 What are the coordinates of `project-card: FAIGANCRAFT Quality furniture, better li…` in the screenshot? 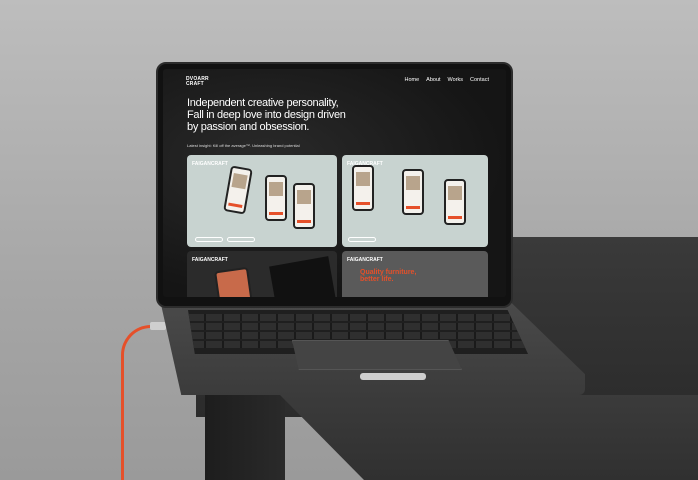 It's located at (415, 274).